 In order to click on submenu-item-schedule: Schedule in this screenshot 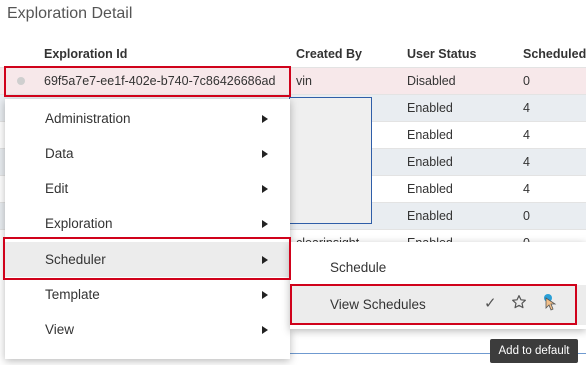, I will do `click(438, 268)`.